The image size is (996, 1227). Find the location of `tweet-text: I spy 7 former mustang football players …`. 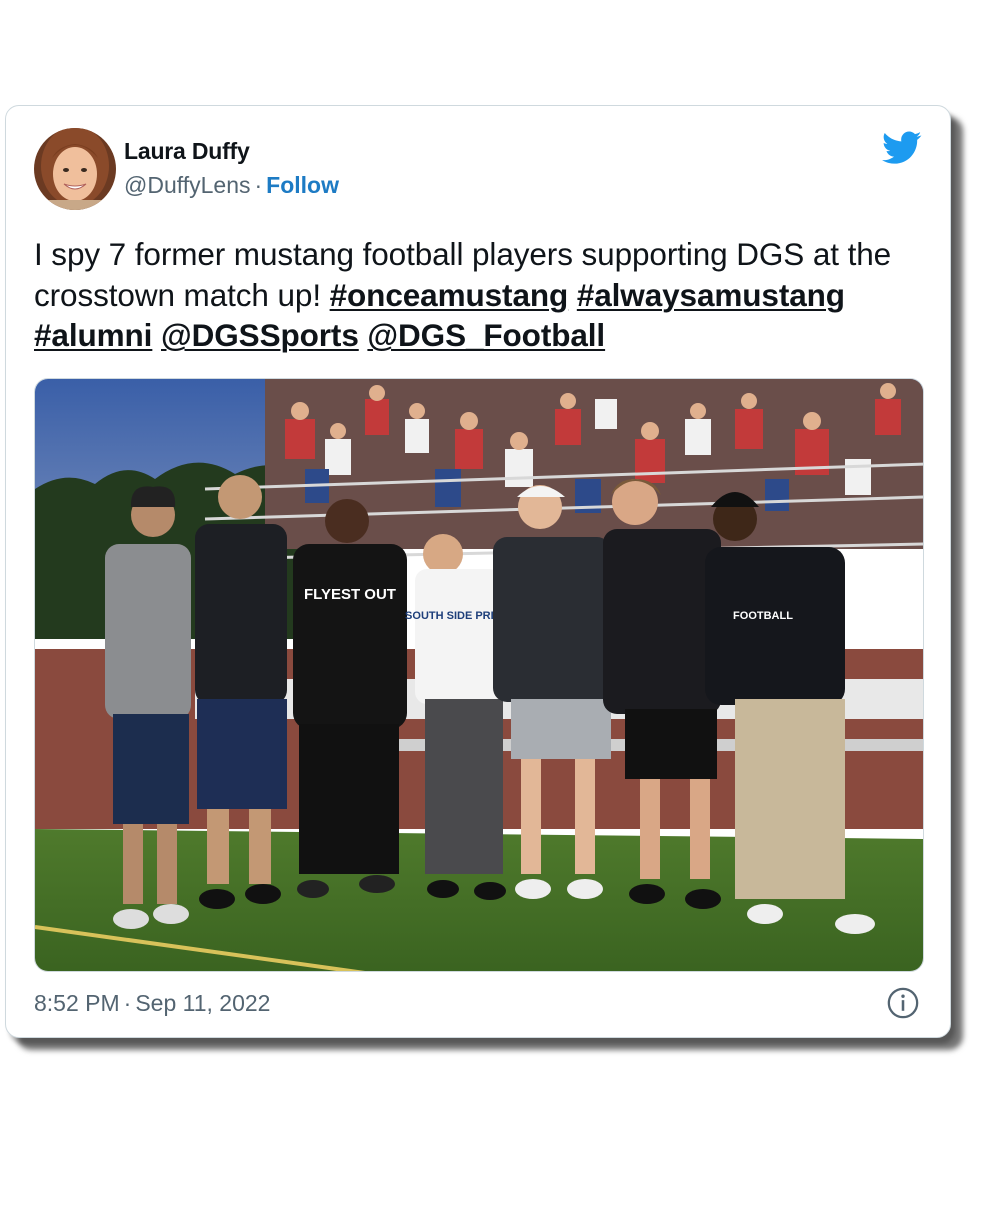

tweet-text: I spy 7 former mustang football players … is located at coordinates (484, 295).